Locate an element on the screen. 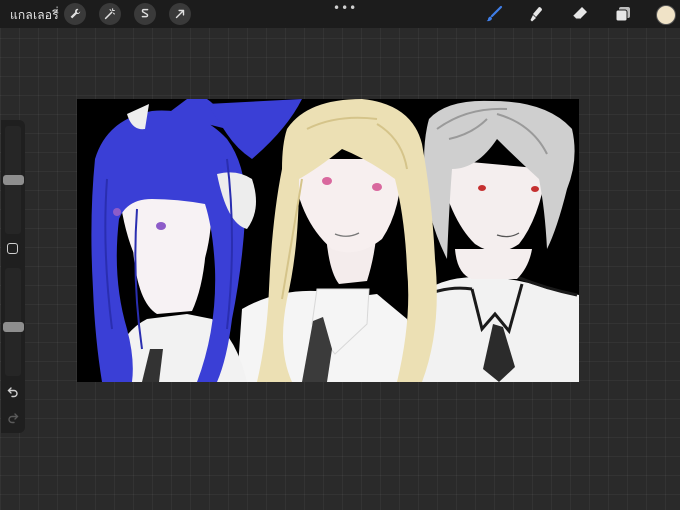 The height and width of the screenshot is (510, 680). eraser-icon is located at coordinates (579, 13).